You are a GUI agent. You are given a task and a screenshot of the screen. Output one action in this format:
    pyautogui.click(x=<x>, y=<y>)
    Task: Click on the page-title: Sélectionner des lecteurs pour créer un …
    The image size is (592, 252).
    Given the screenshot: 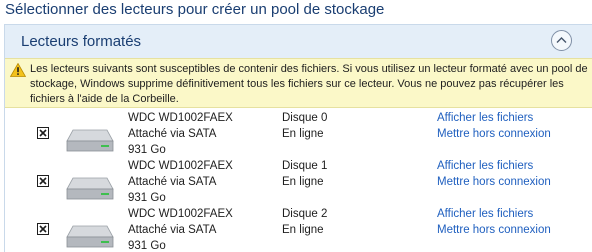 What is the action you would take?
    pyautogui.click(x=195, y=9)
    